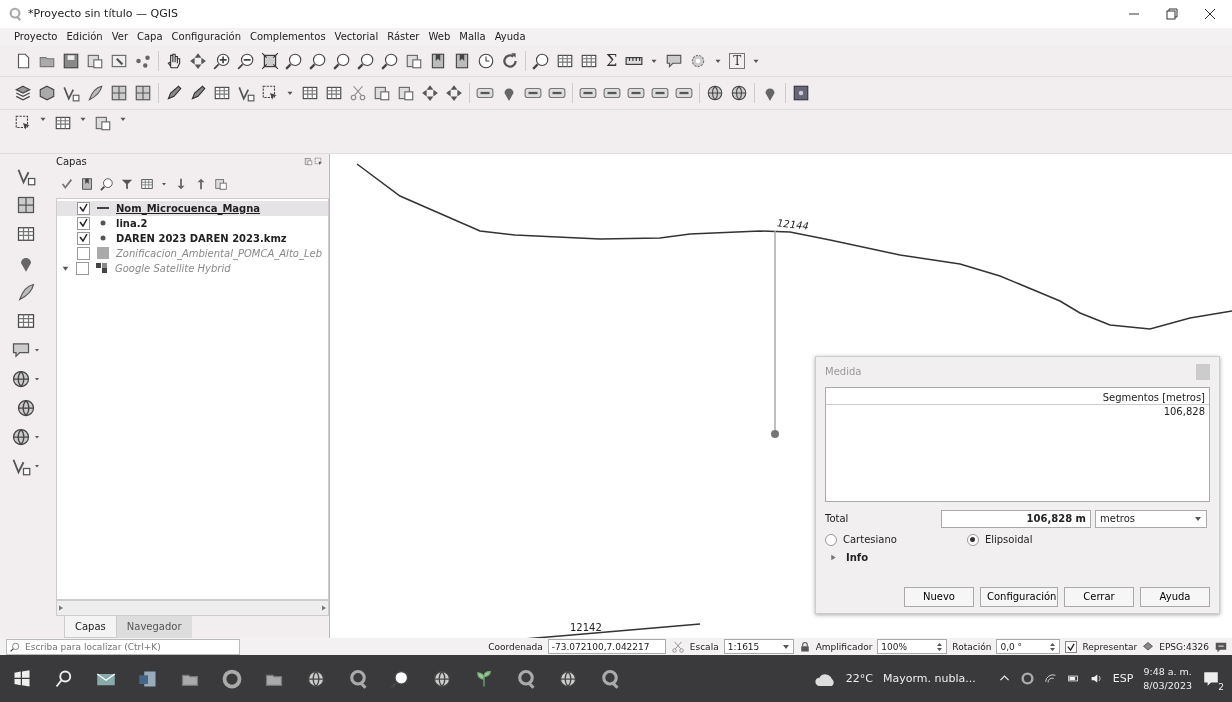  Describe the element at coordinates (119, 37) in the screenshot. I see `menu-item: Ver` at that location.